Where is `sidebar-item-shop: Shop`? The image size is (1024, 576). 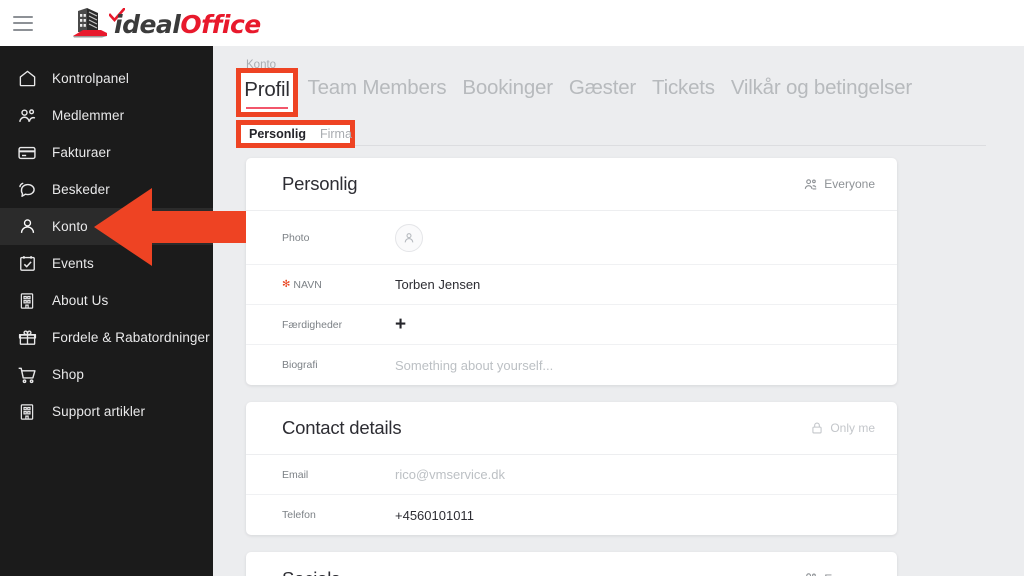
sidebar-item-shop: Shop is located at coordinates (106, 374).